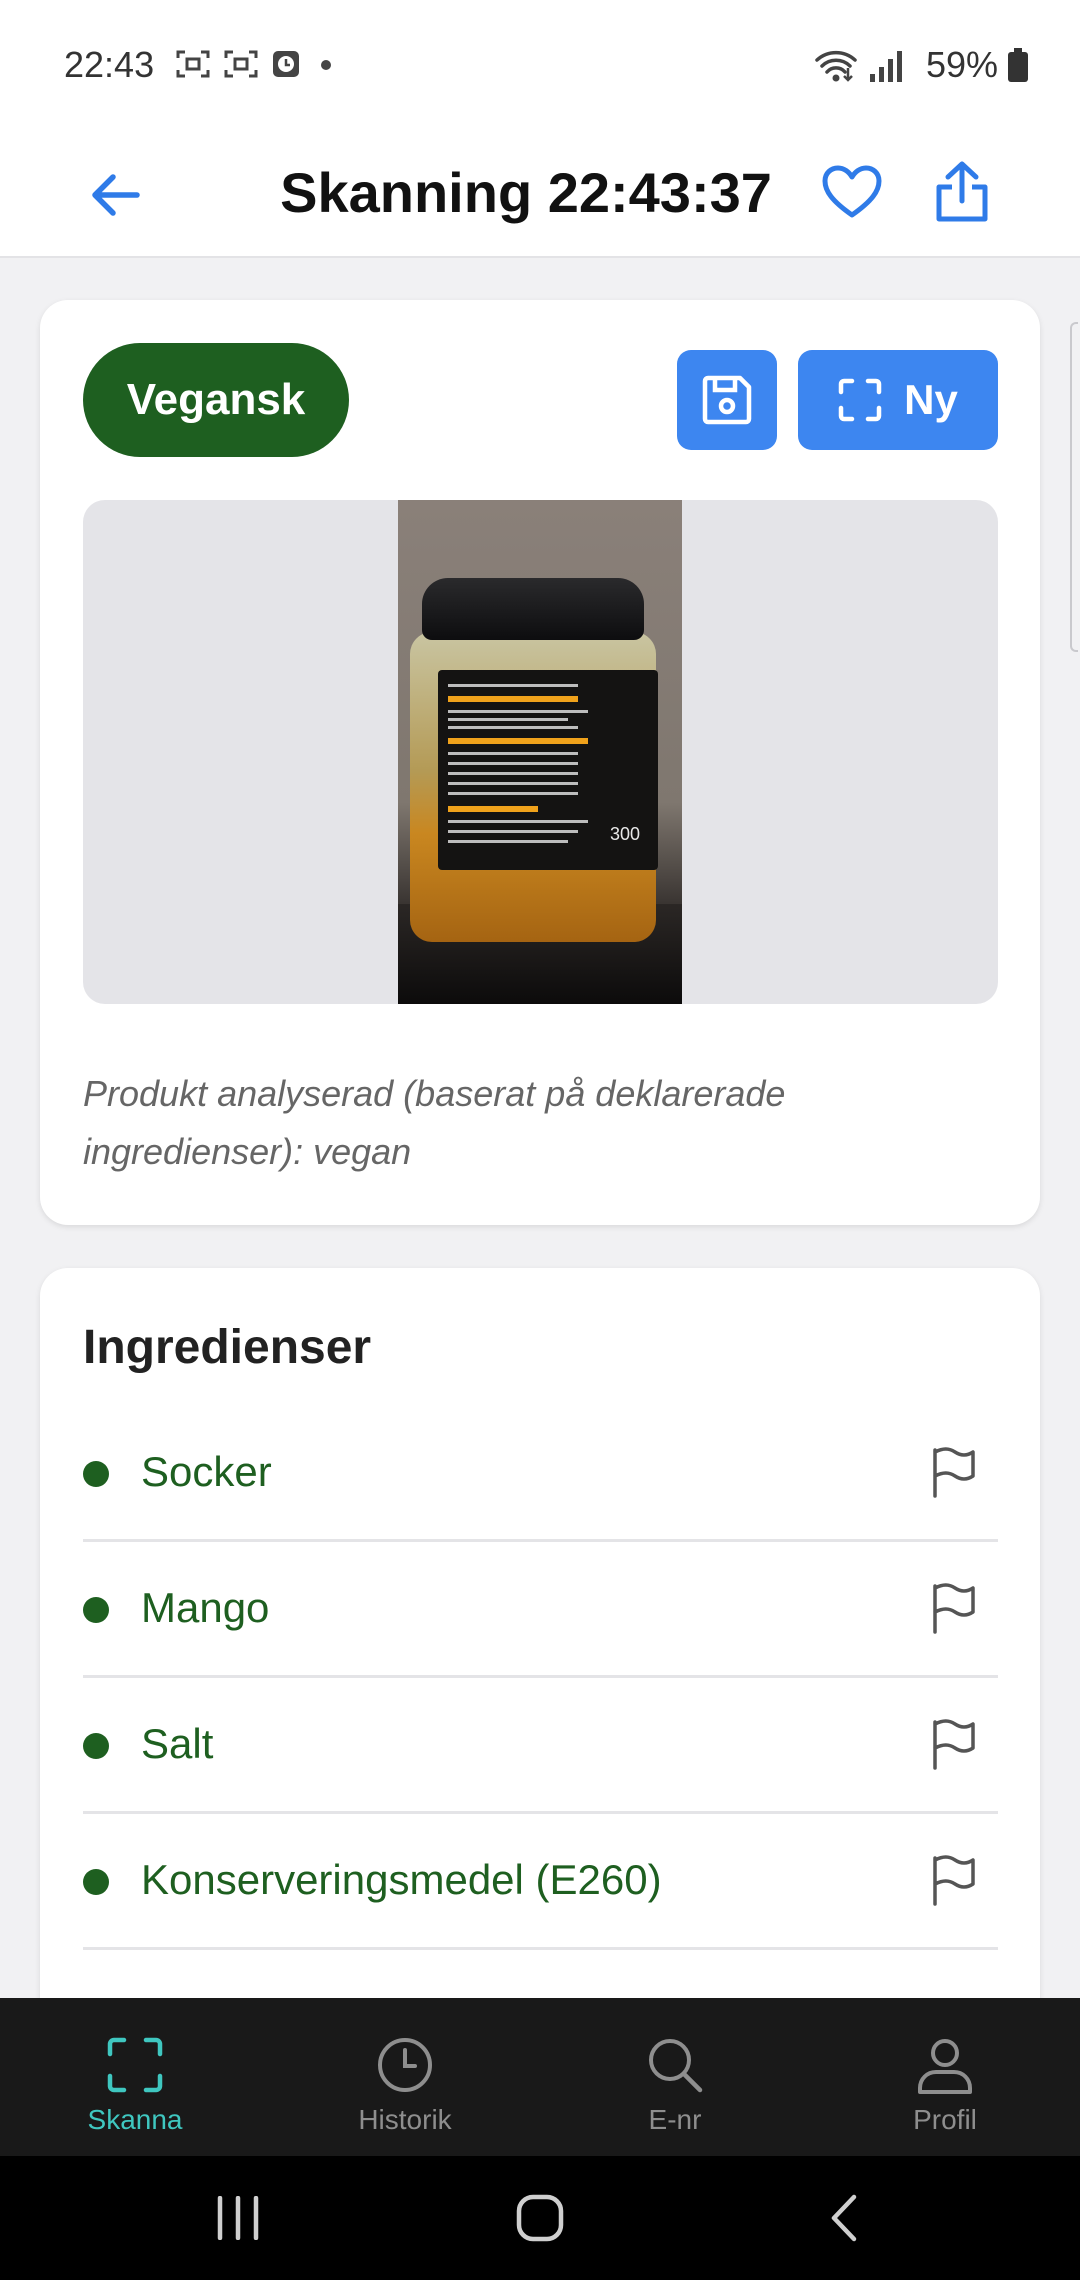  I want to click on search-icon, so click(676, 2066).